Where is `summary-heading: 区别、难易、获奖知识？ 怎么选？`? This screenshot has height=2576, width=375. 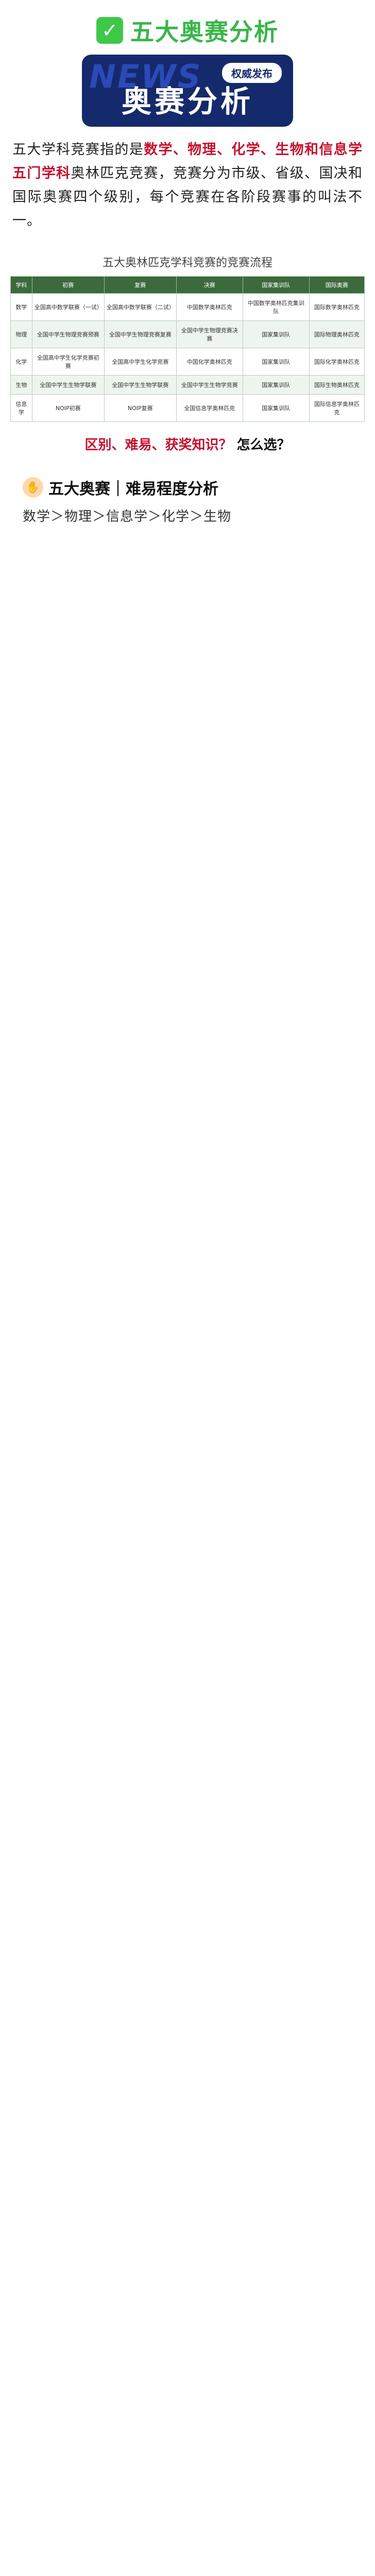
summary-heading: 区别、难易、获奖知识？ 怎么选？ is located at coordinates (187, 443).